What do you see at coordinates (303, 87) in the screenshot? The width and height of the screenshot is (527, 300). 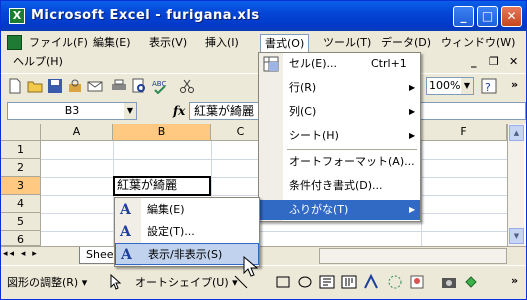 I see `menu-item-label: 行(R)` at bounding box center [303, 87].